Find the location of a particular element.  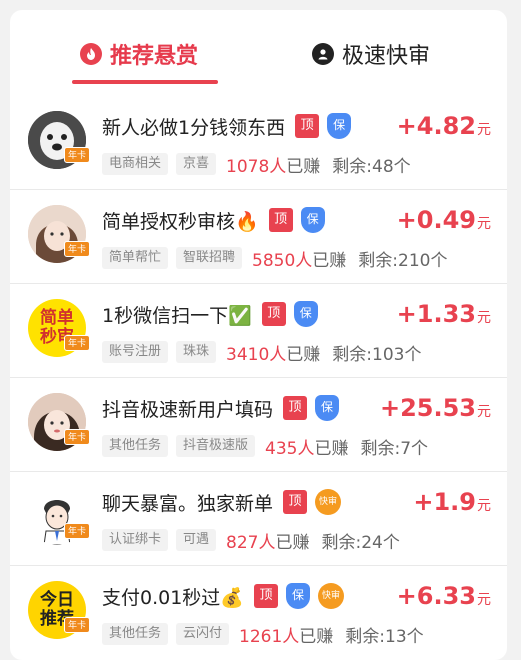

user-icon is located at coordinates (323, 54).